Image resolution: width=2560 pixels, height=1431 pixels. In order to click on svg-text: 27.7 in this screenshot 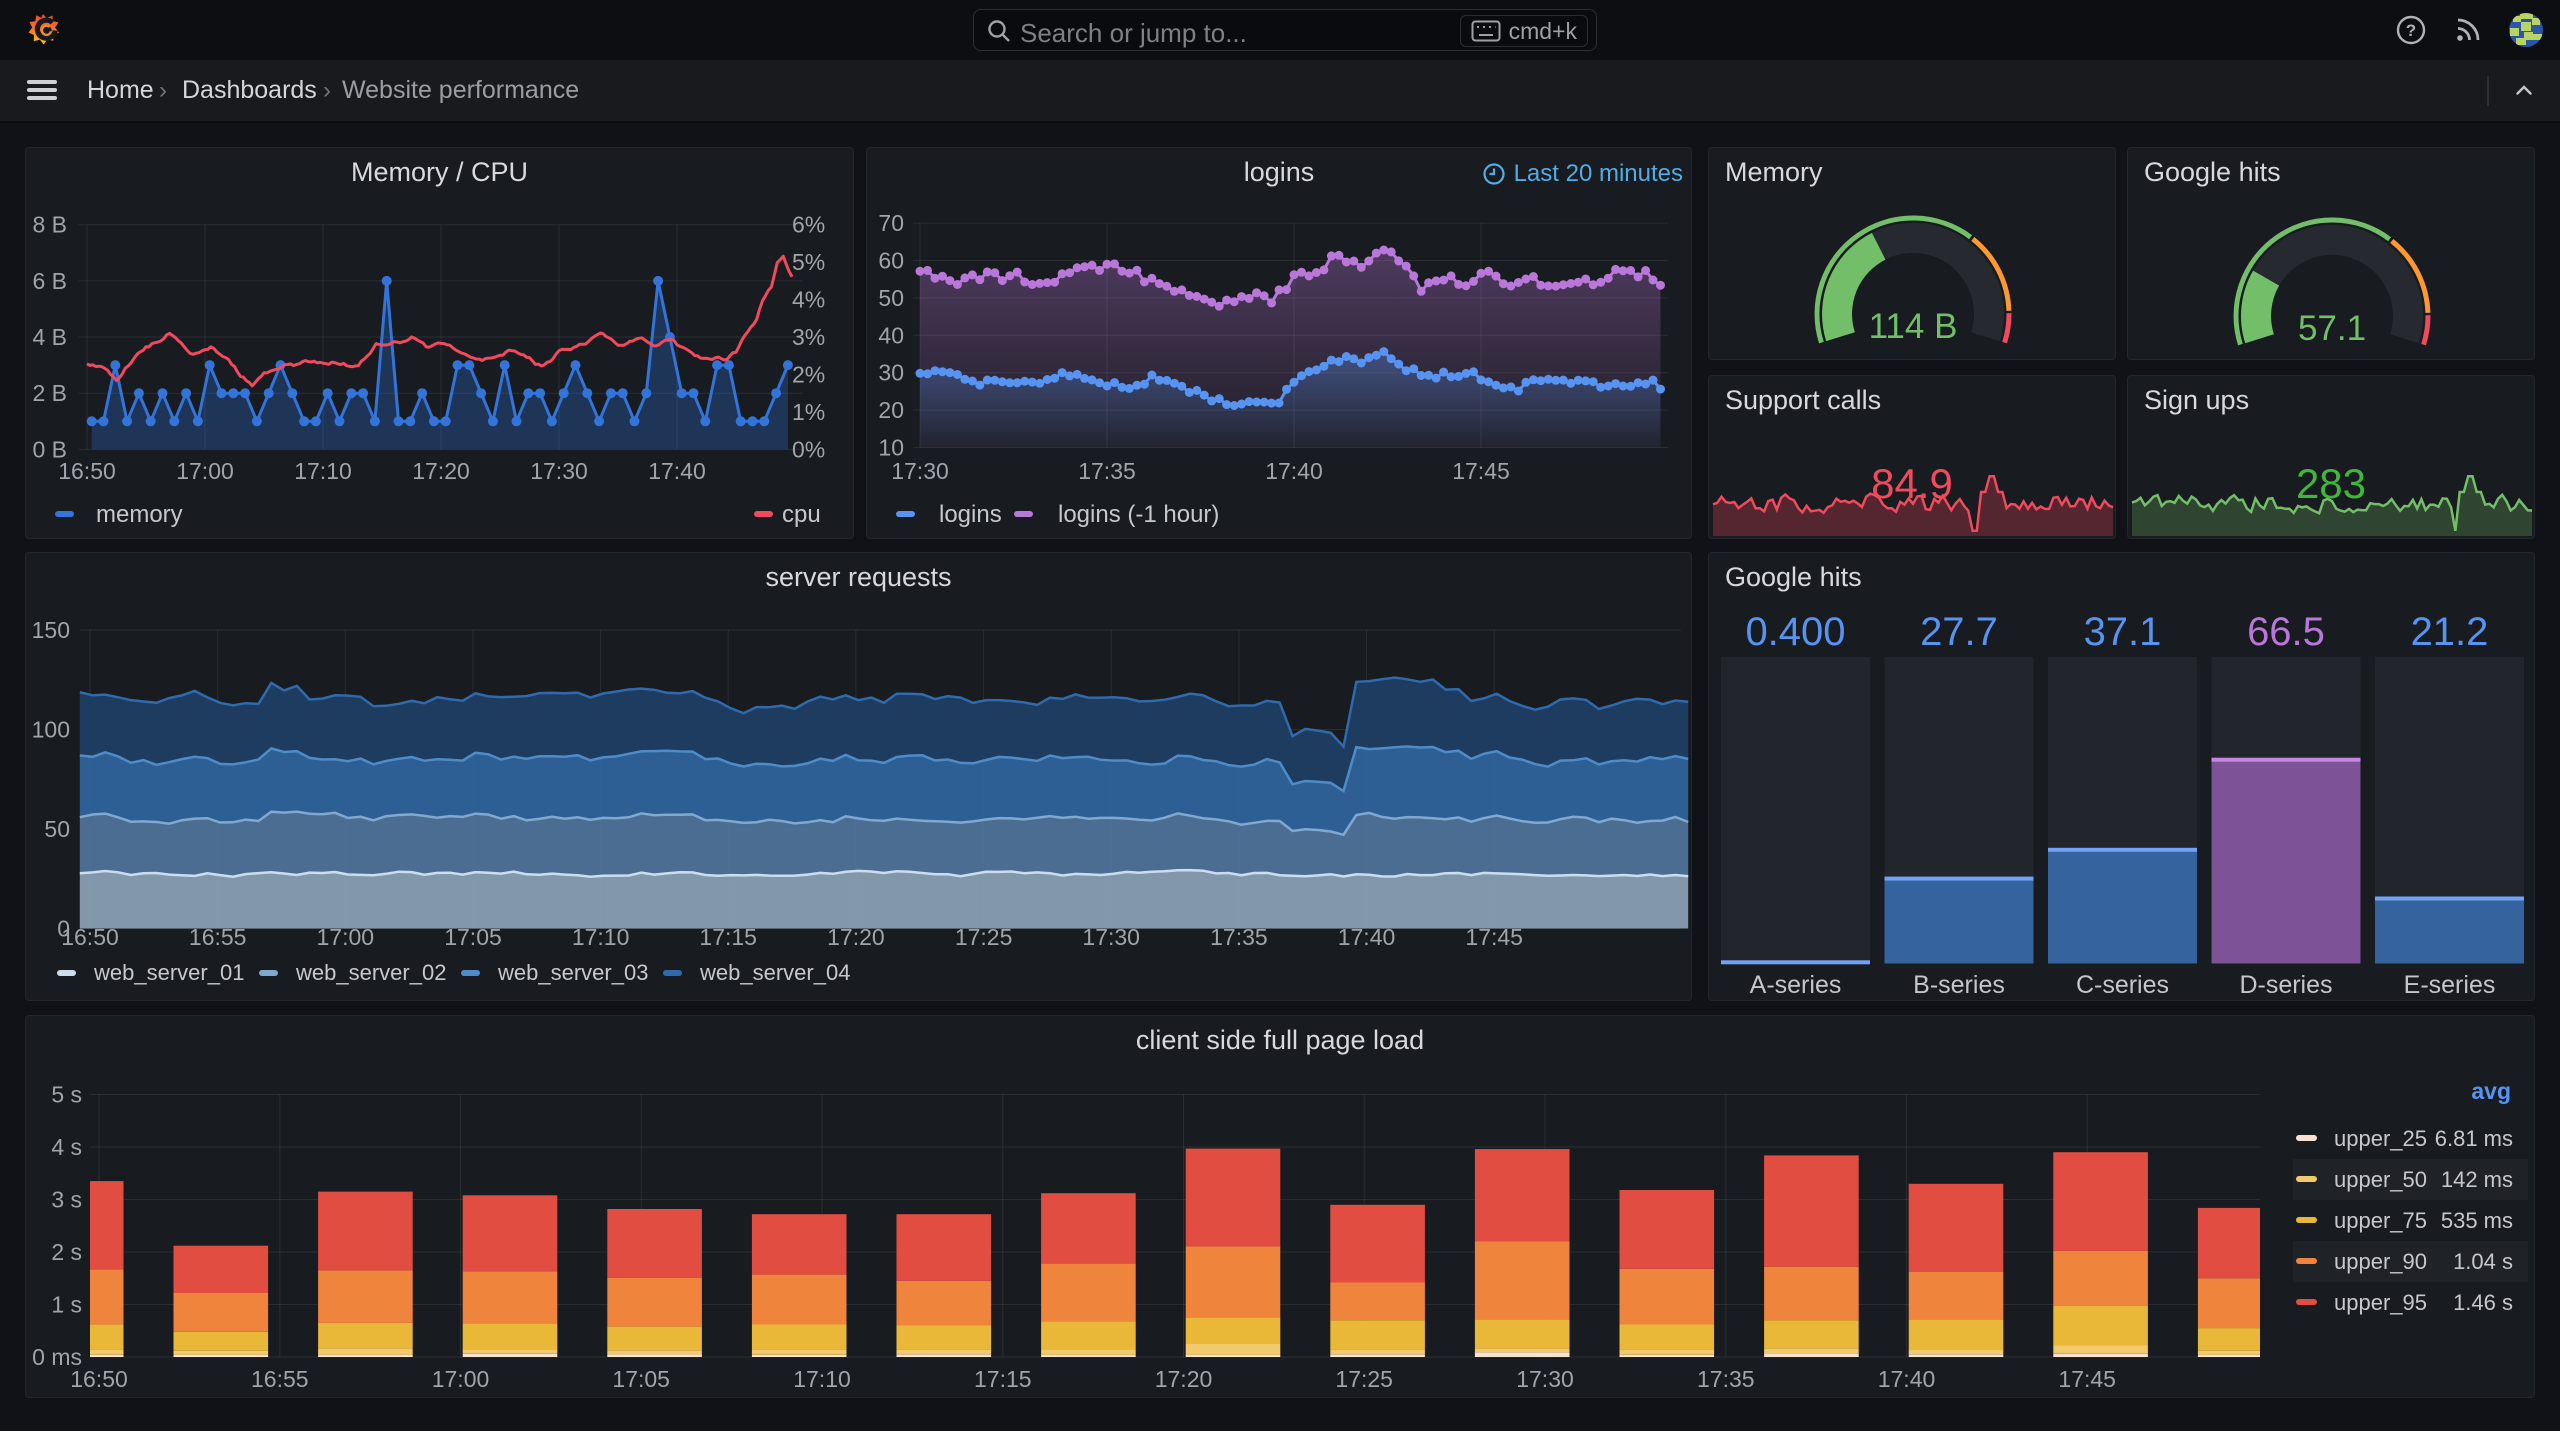, I will do `click(1959, 632)`.